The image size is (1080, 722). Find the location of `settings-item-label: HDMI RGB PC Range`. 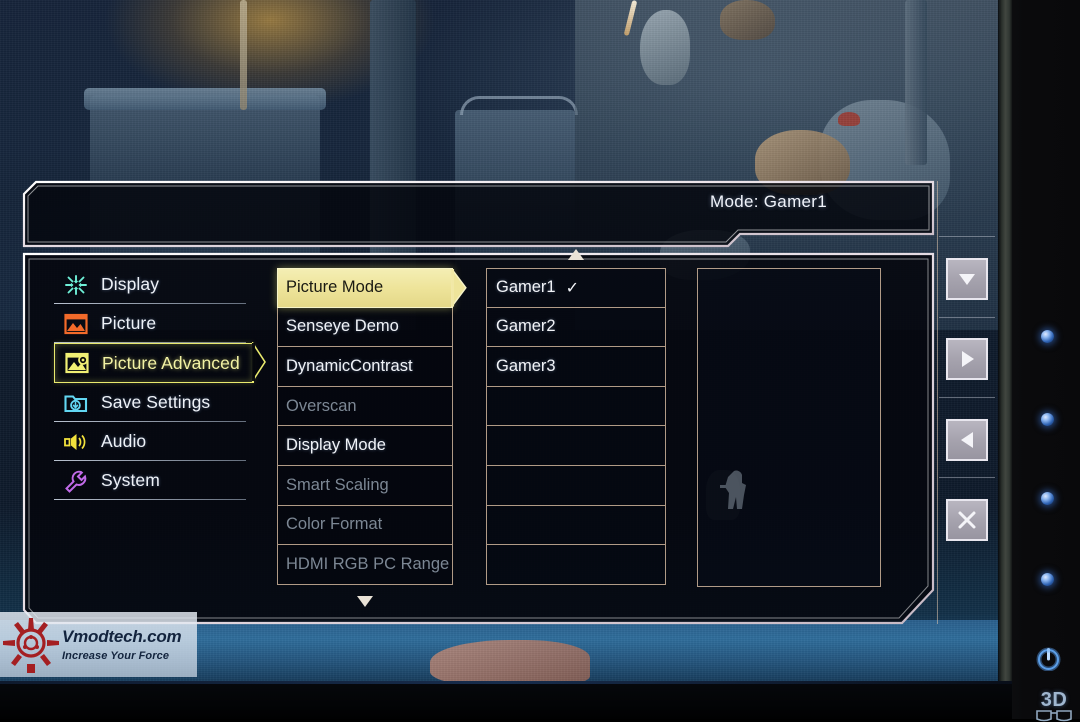

settings-item-label: HDMI RGB PC Range is located at coordinates (368, 563).